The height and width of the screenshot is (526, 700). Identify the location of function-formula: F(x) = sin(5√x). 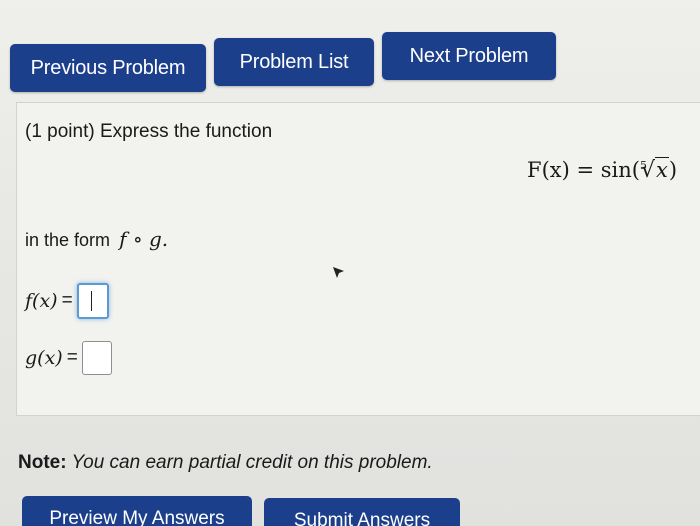
(602, 170).